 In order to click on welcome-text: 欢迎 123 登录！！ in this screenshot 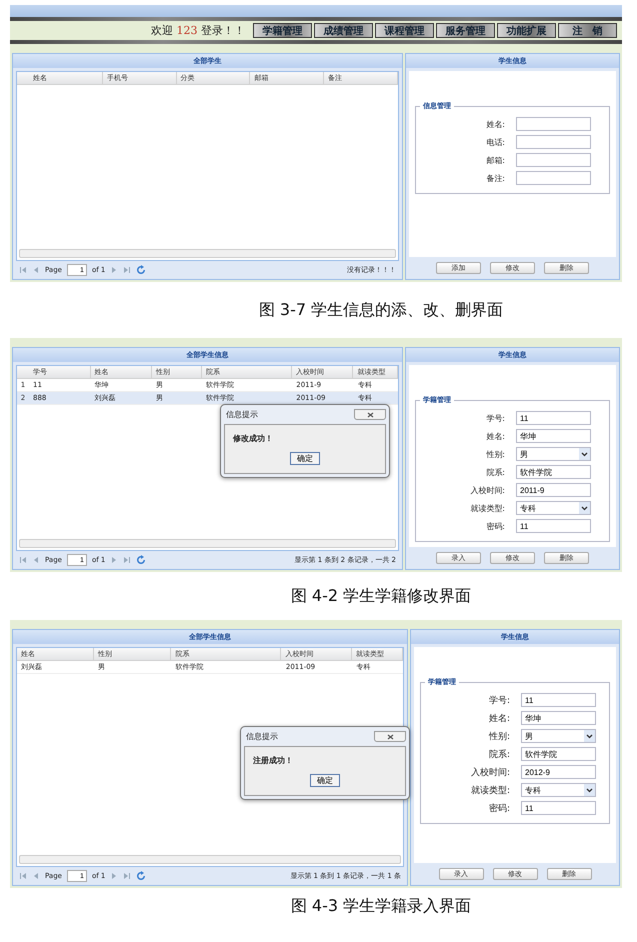, I will do `click(198, 30)`.